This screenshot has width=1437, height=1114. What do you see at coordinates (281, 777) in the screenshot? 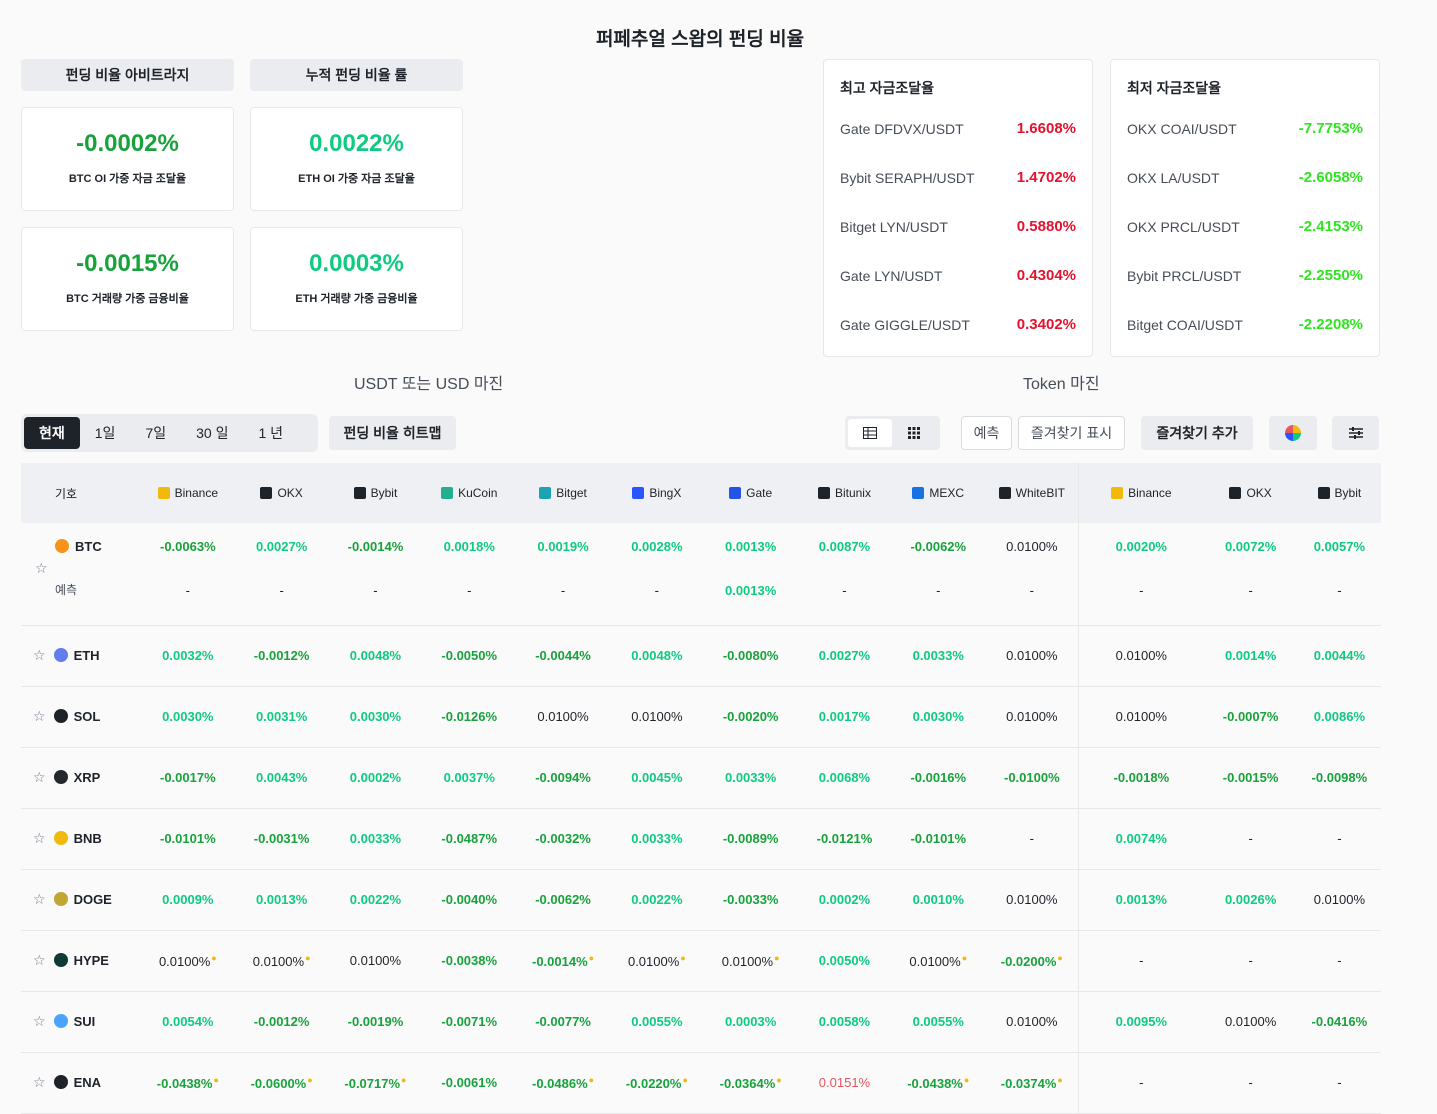
I see `funding-rate-cell: 0.0043%` at bounding box center [281, 777].